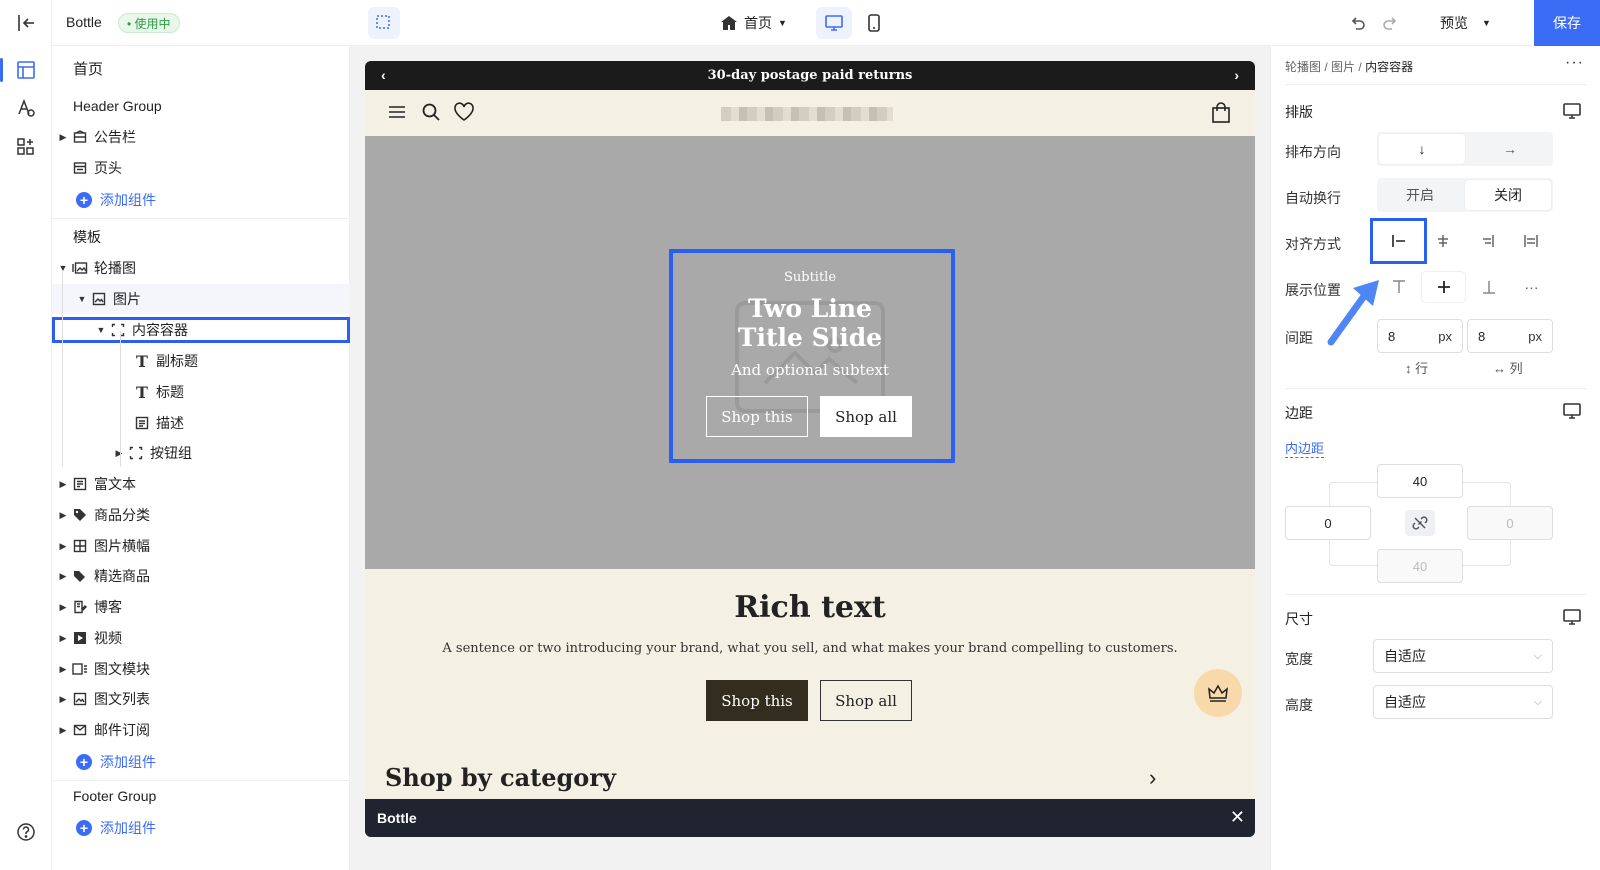  Describe the element at coordinates (810, 75) in the screenshot. I see `announcement-bar: ‹ 30-day postage paid returns ›` at that location.